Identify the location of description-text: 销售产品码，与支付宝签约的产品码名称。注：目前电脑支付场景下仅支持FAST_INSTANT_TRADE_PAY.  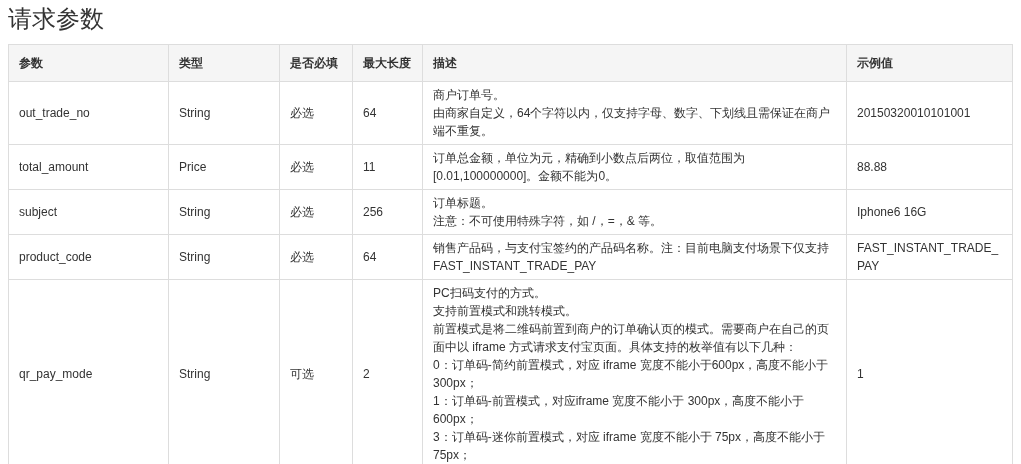
(631, 257).